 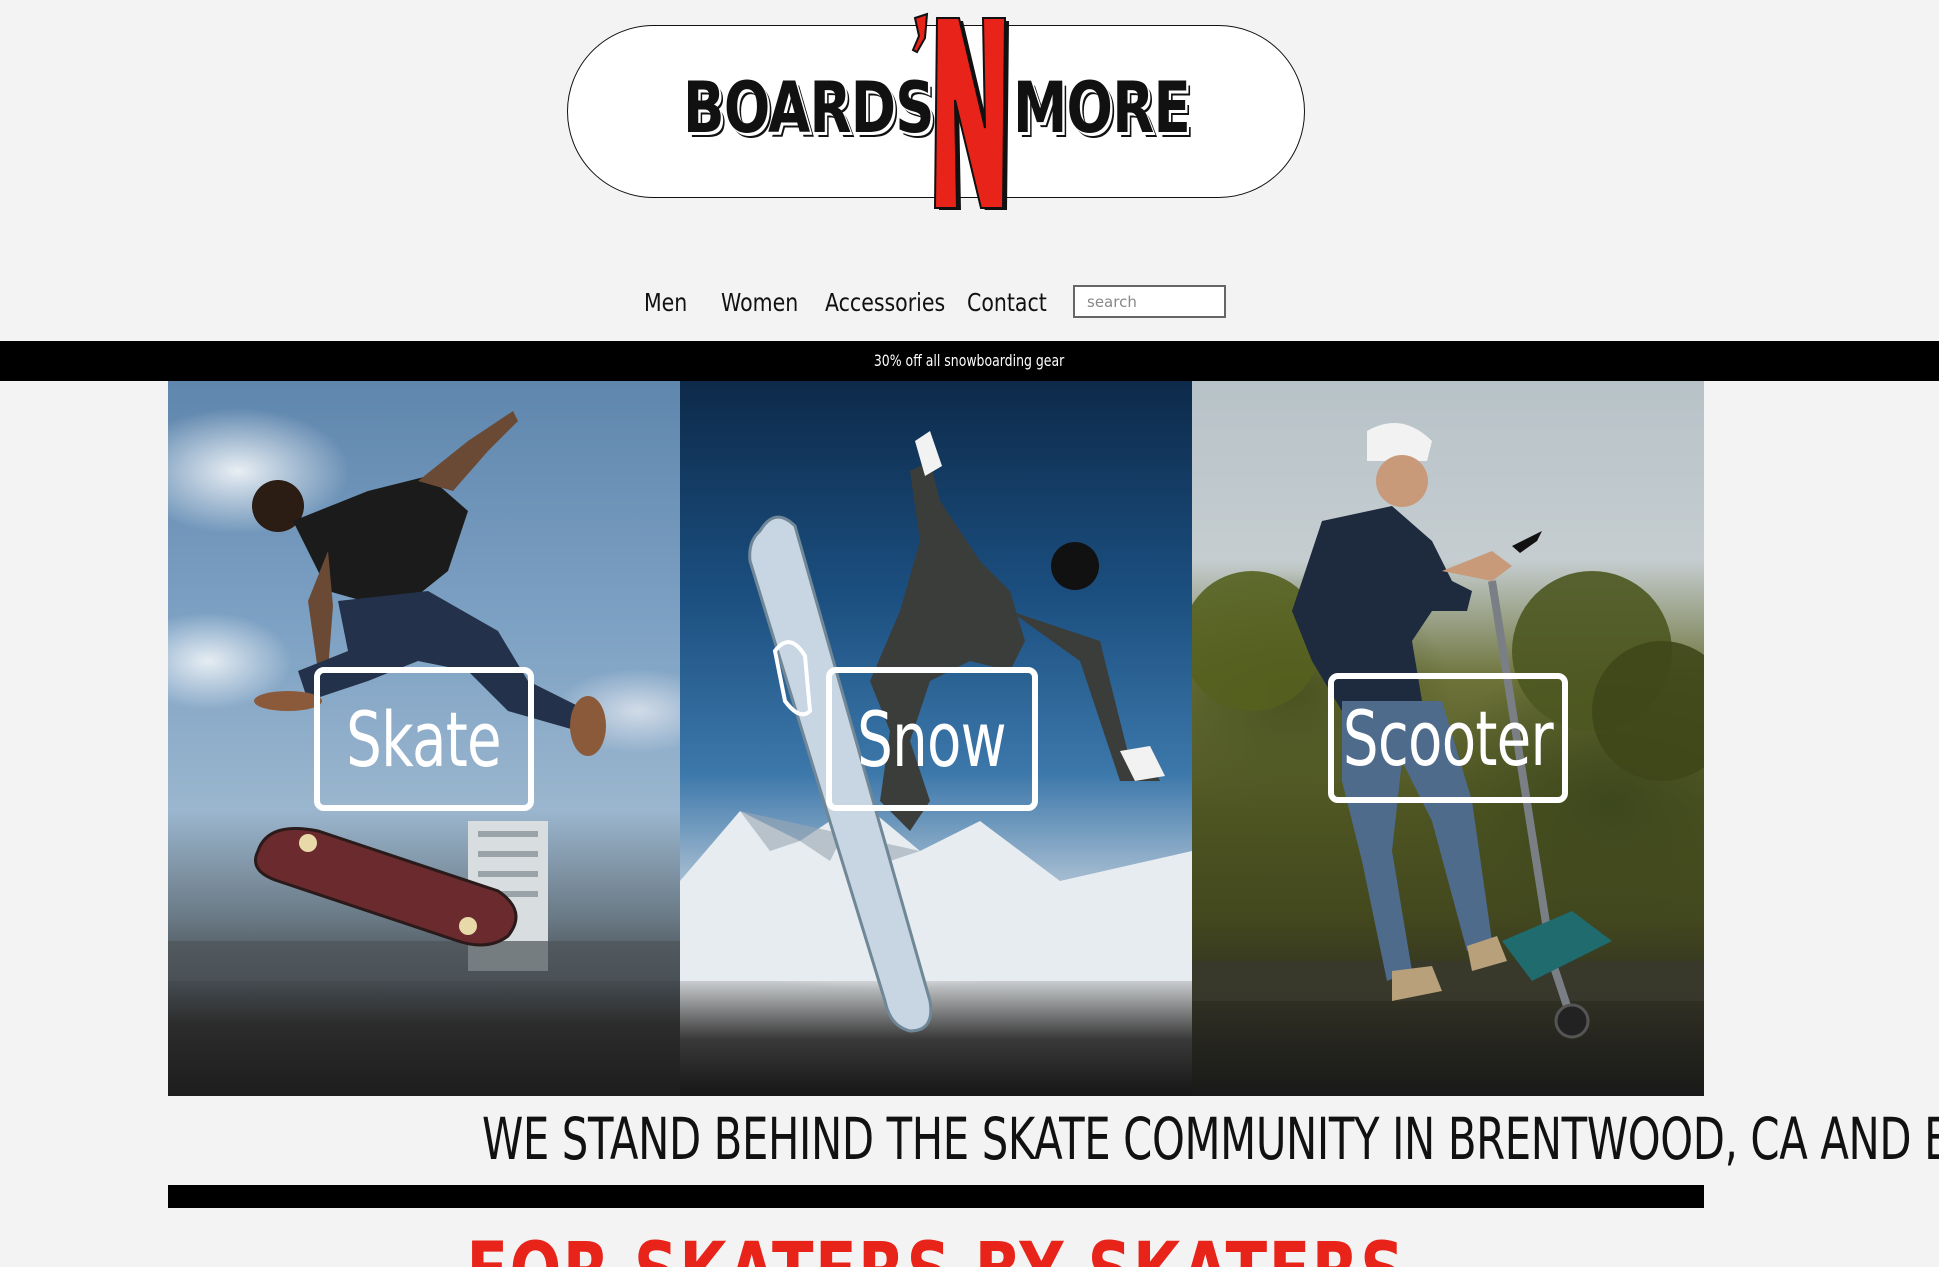 I want to click on slogan-heading: FOR SKATERS BY SKATERS, so click(x=936, y=1247).